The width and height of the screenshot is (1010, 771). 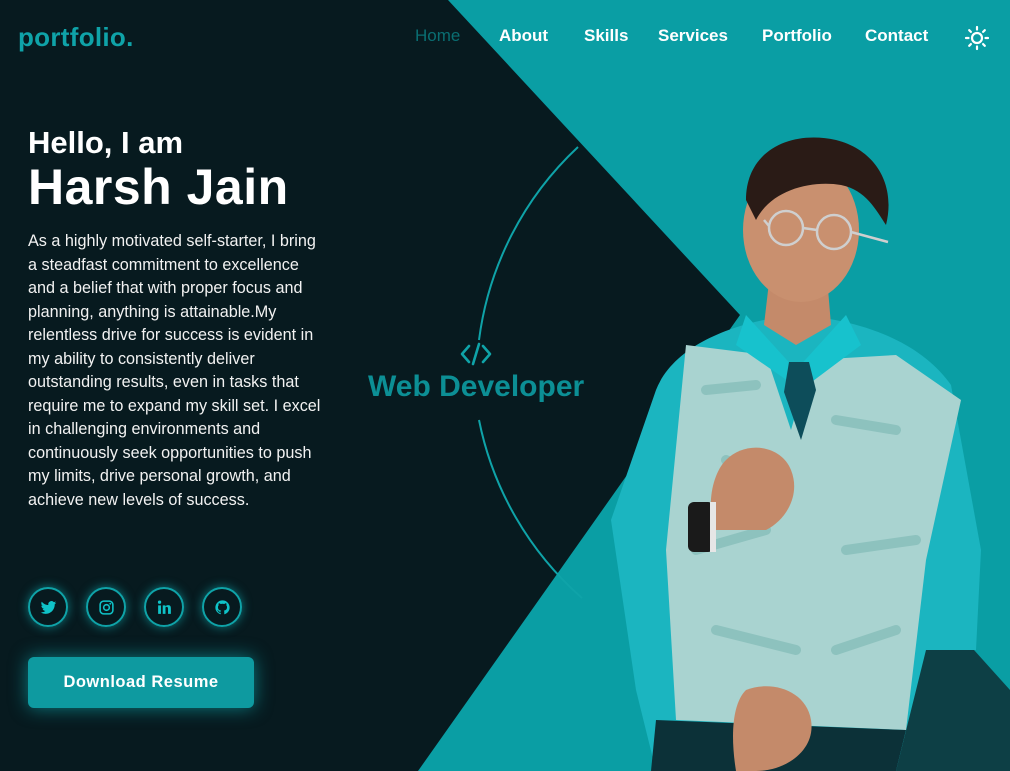 I want to click on github-link, so click(x=222, y=607).